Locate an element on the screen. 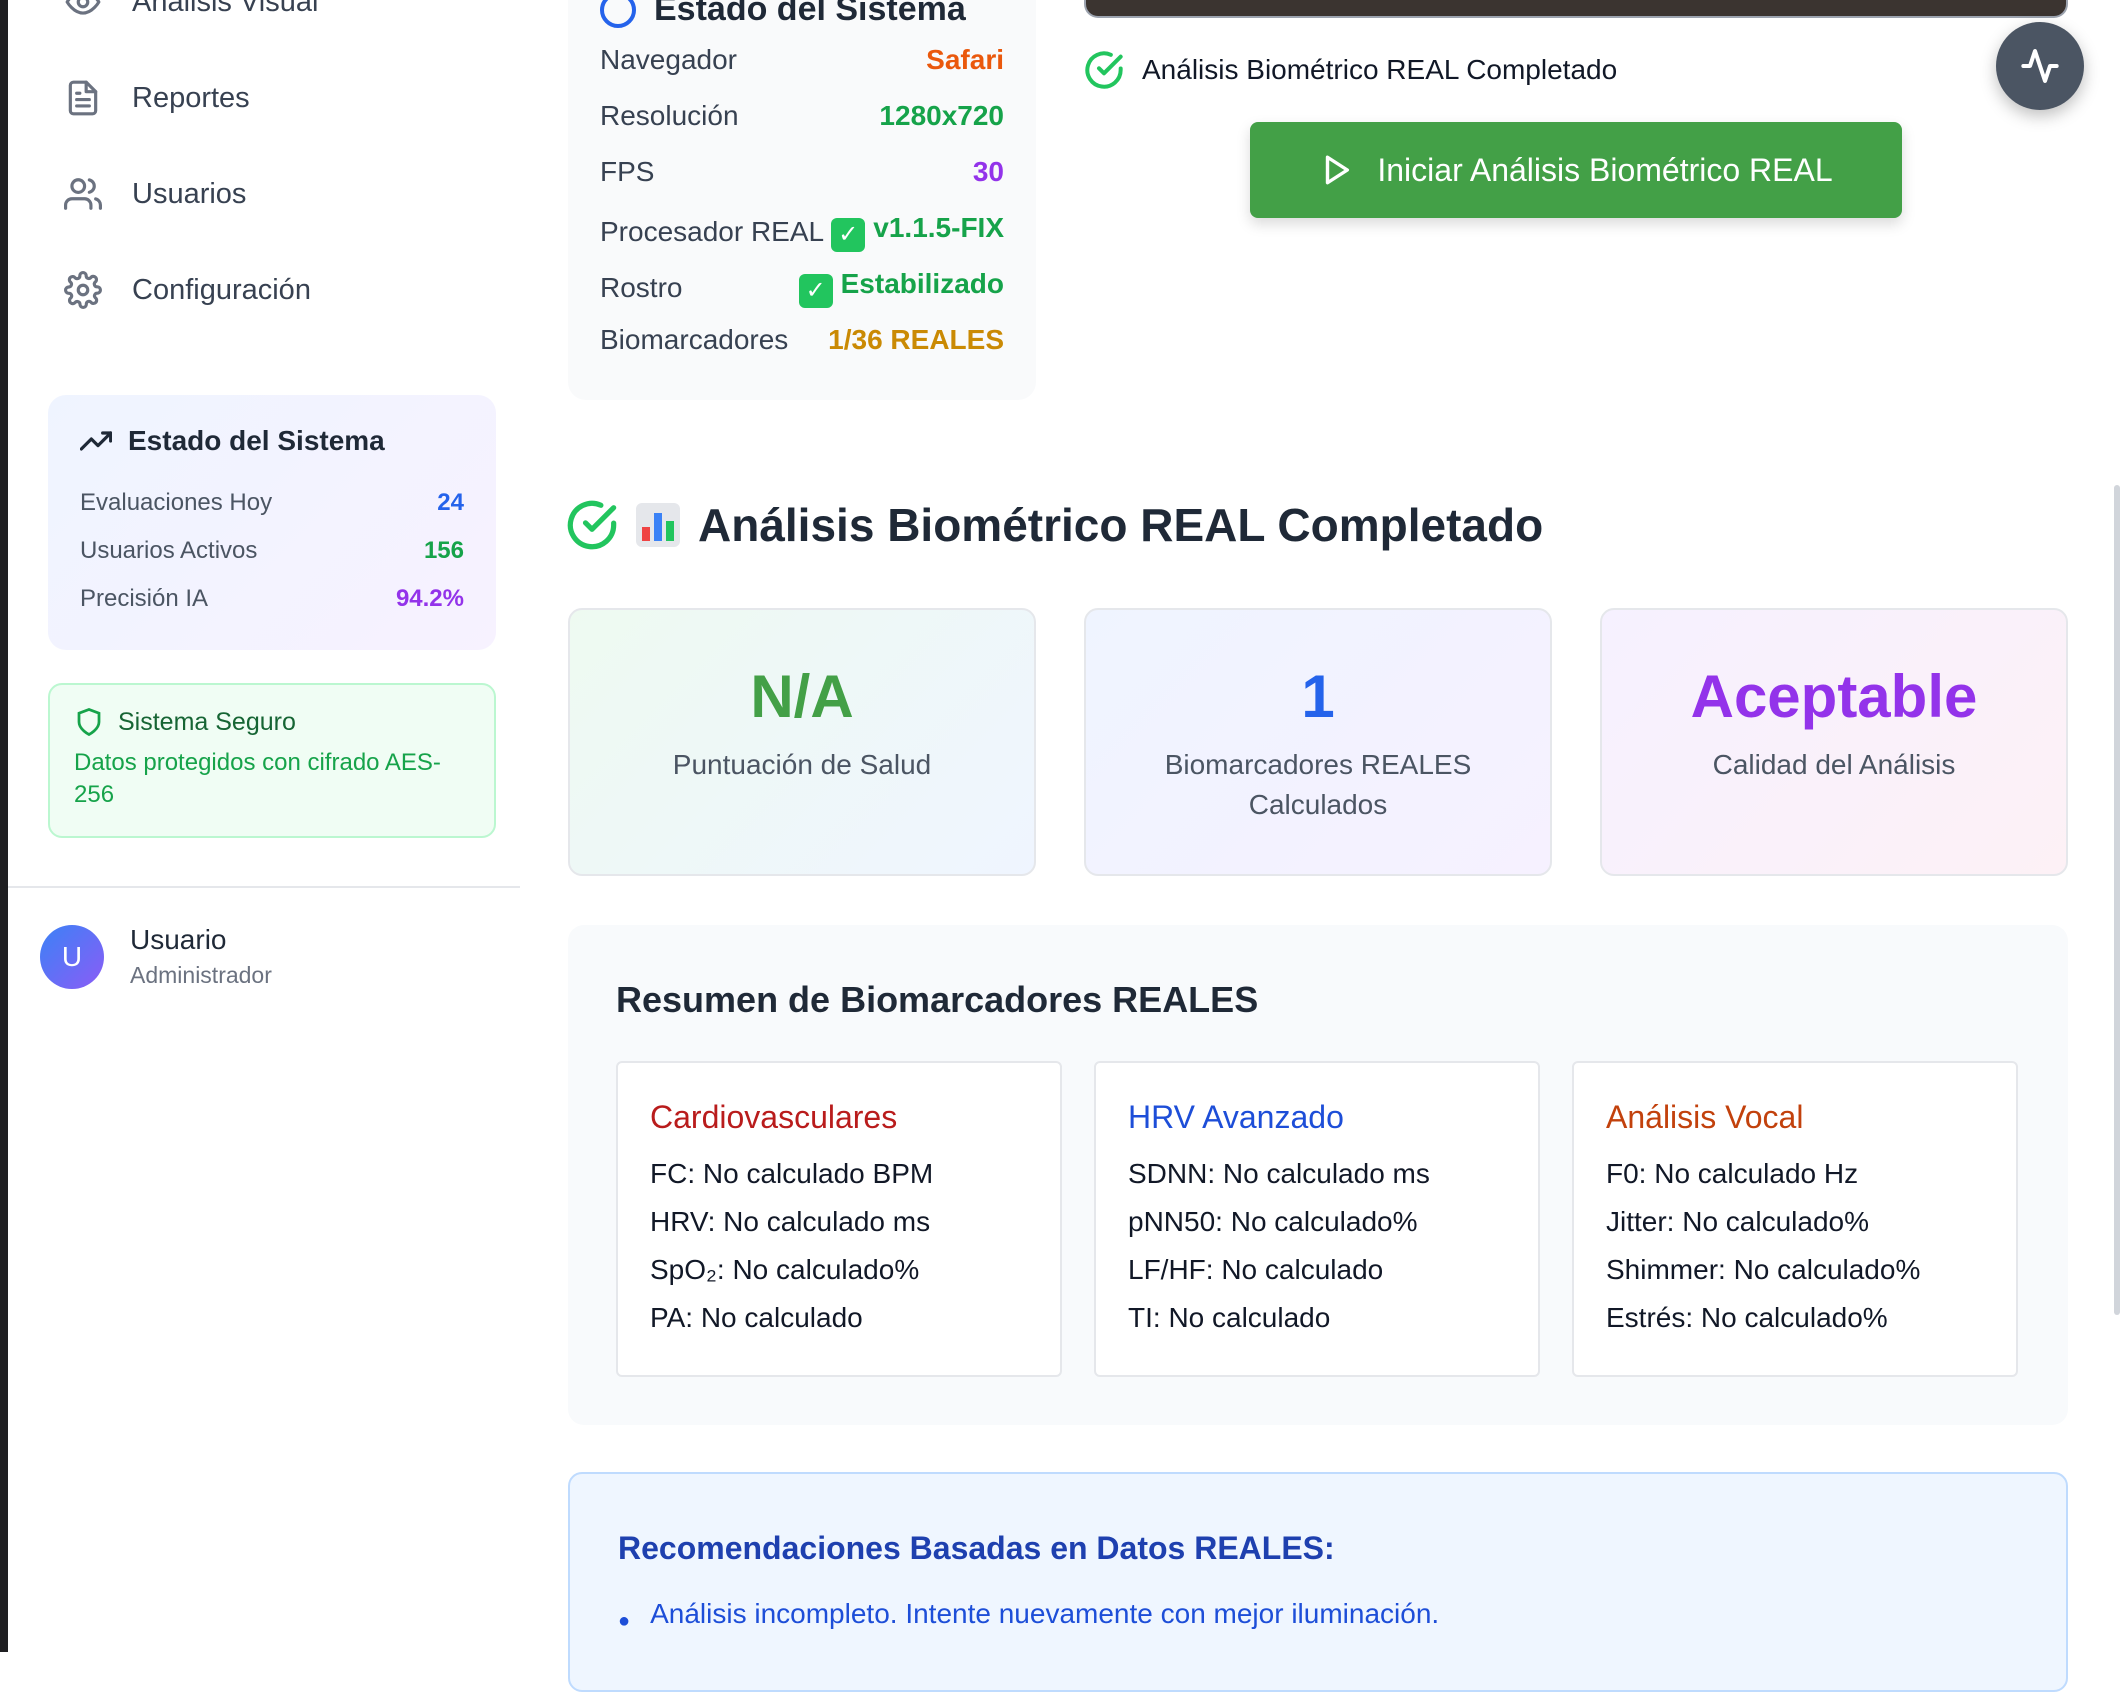  activity-icon is located at coordinates (2040, 66).